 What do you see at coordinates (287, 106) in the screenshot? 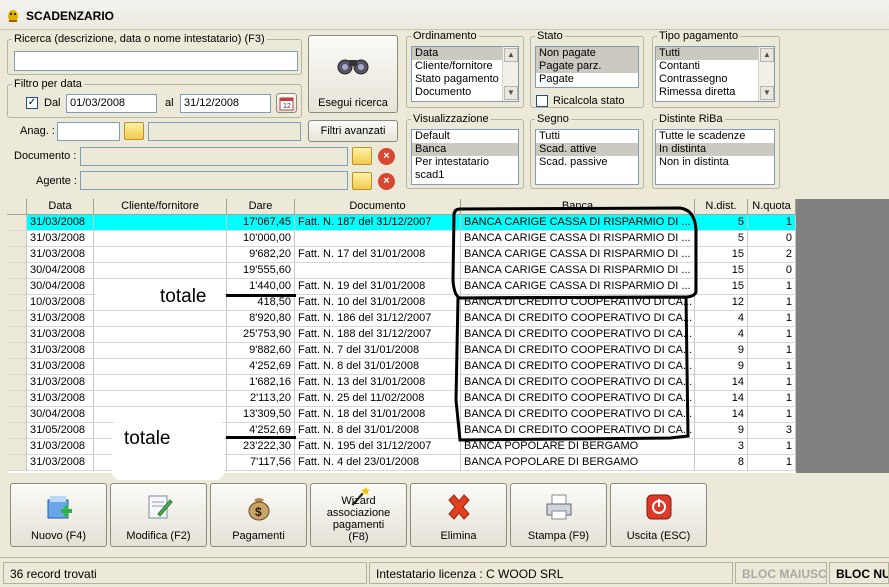
I see `svg-text: 12` at bounding box center [287, 106].